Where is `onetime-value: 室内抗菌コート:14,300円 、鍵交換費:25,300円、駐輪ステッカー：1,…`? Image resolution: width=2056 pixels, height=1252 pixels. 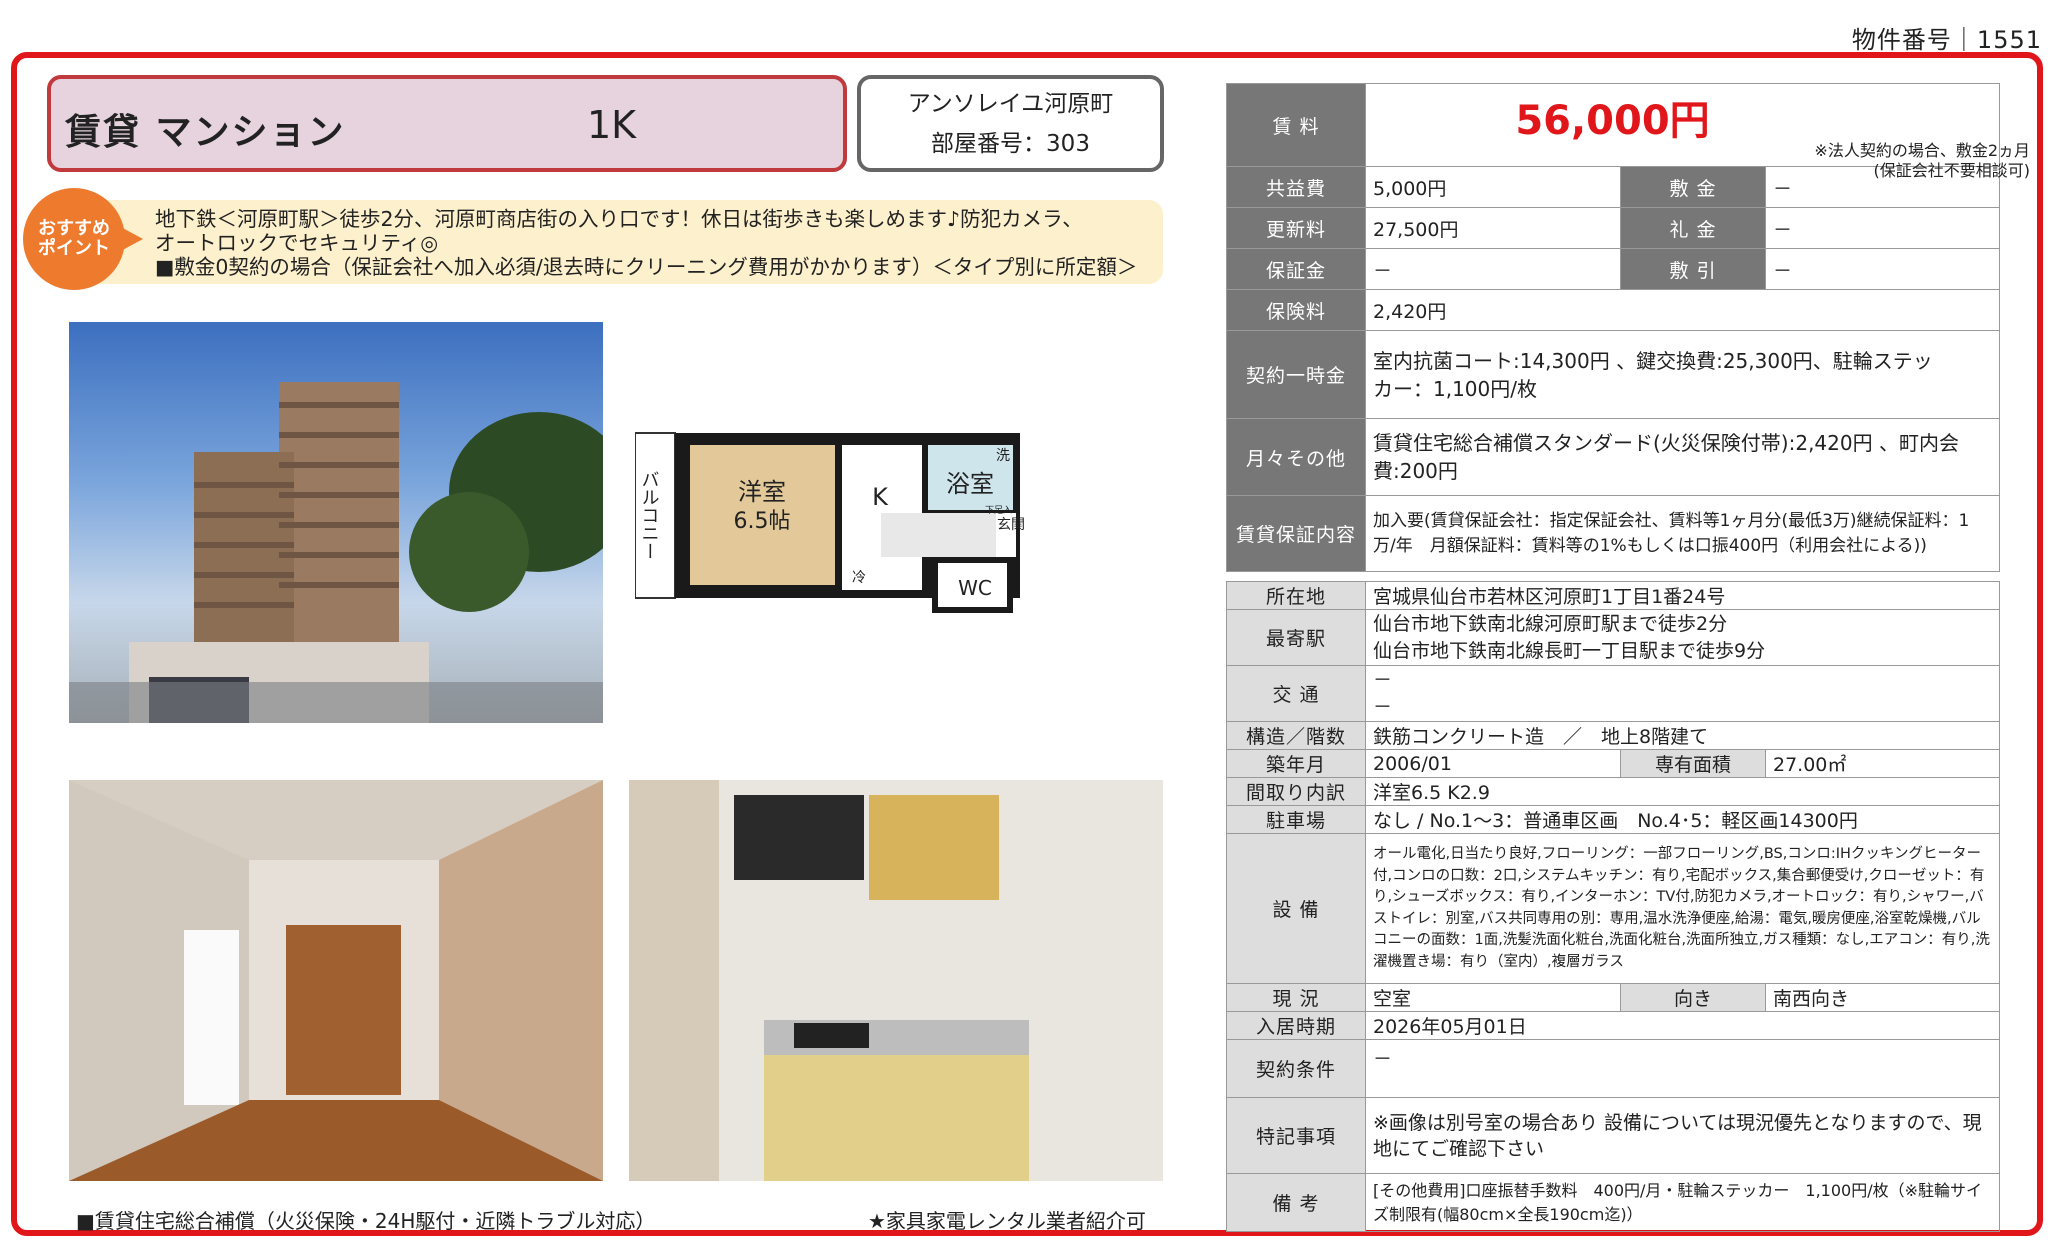
onetime-value: 室内抗菌コート:14,300円 、鍵交換費:25,300円、駐輪ステッカー：1,… is located at coordinates (1682, 374).